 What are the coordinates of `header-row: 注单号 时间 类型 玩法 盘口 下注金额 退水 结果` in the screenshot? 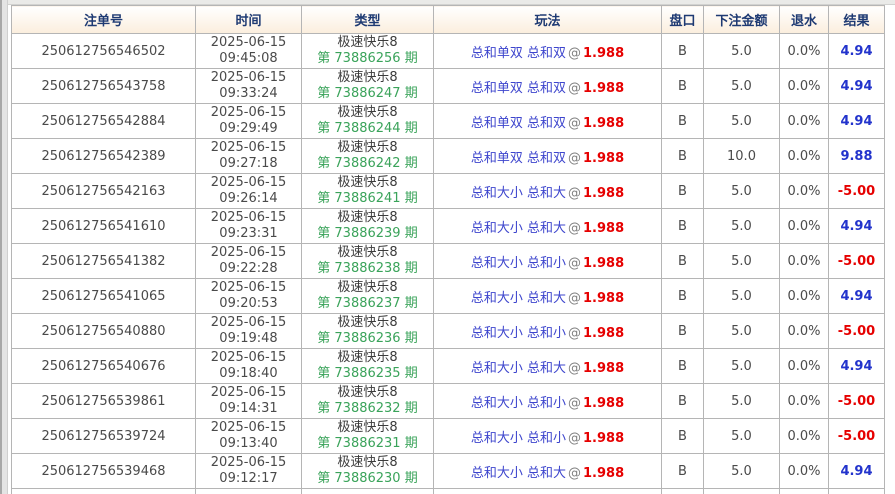 It's located at (448, 19).